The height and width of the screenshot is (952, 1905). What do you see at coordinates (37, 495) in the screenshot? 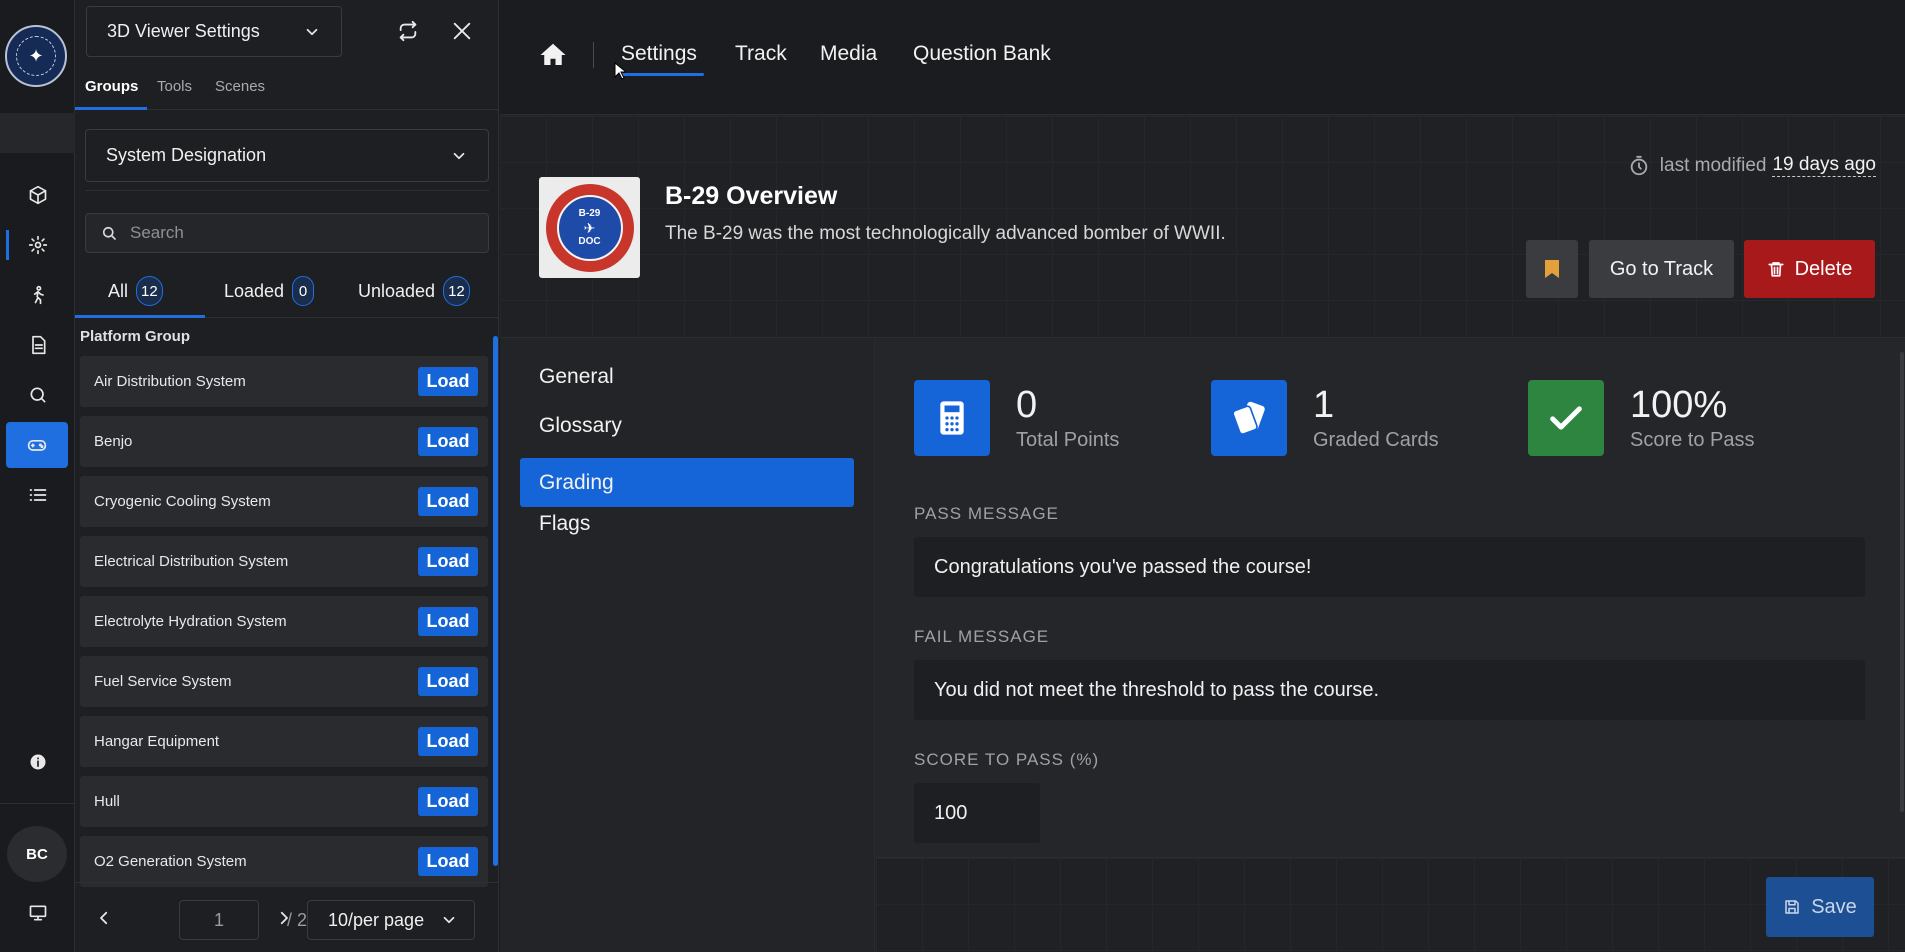
I see `list-nav-icon` at bounding box center [37, 495].